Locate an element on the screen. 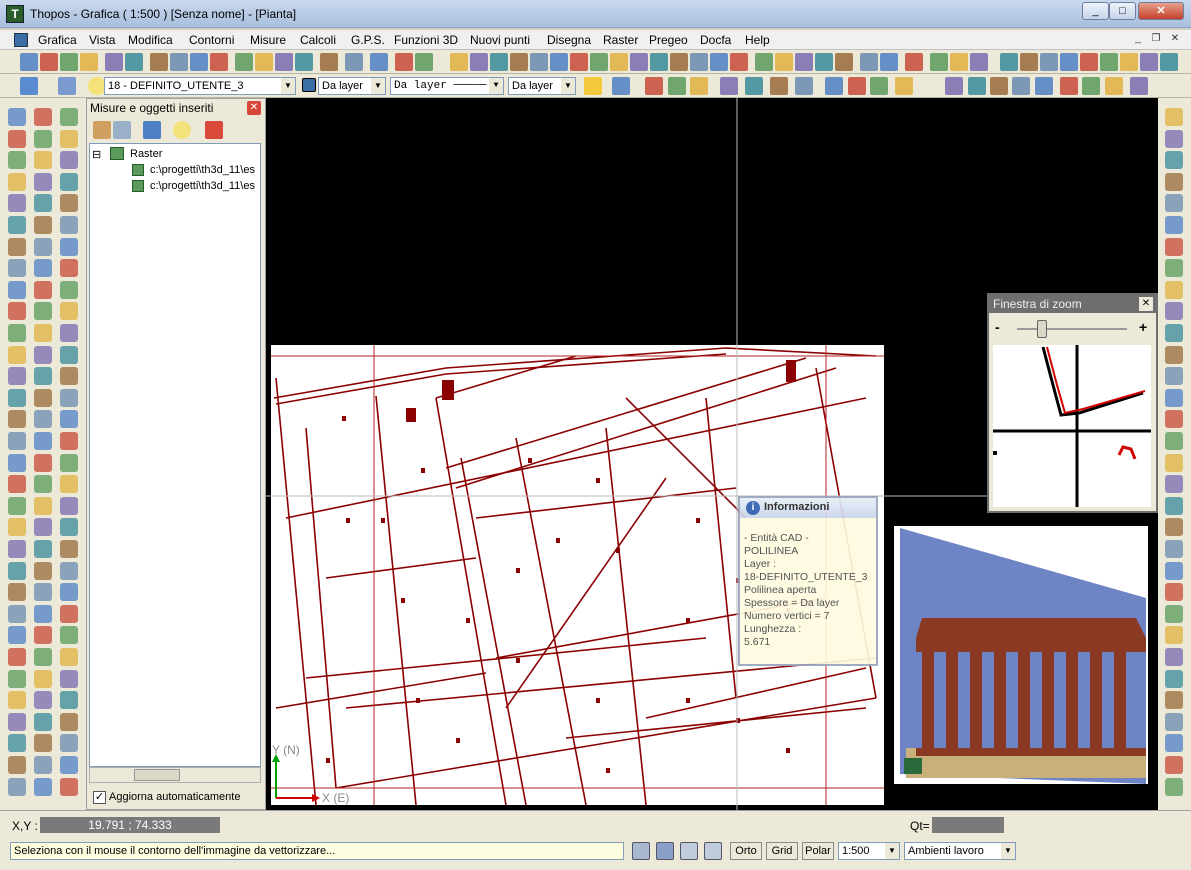  snap-mode-icon is located at coordinates (641, 851).